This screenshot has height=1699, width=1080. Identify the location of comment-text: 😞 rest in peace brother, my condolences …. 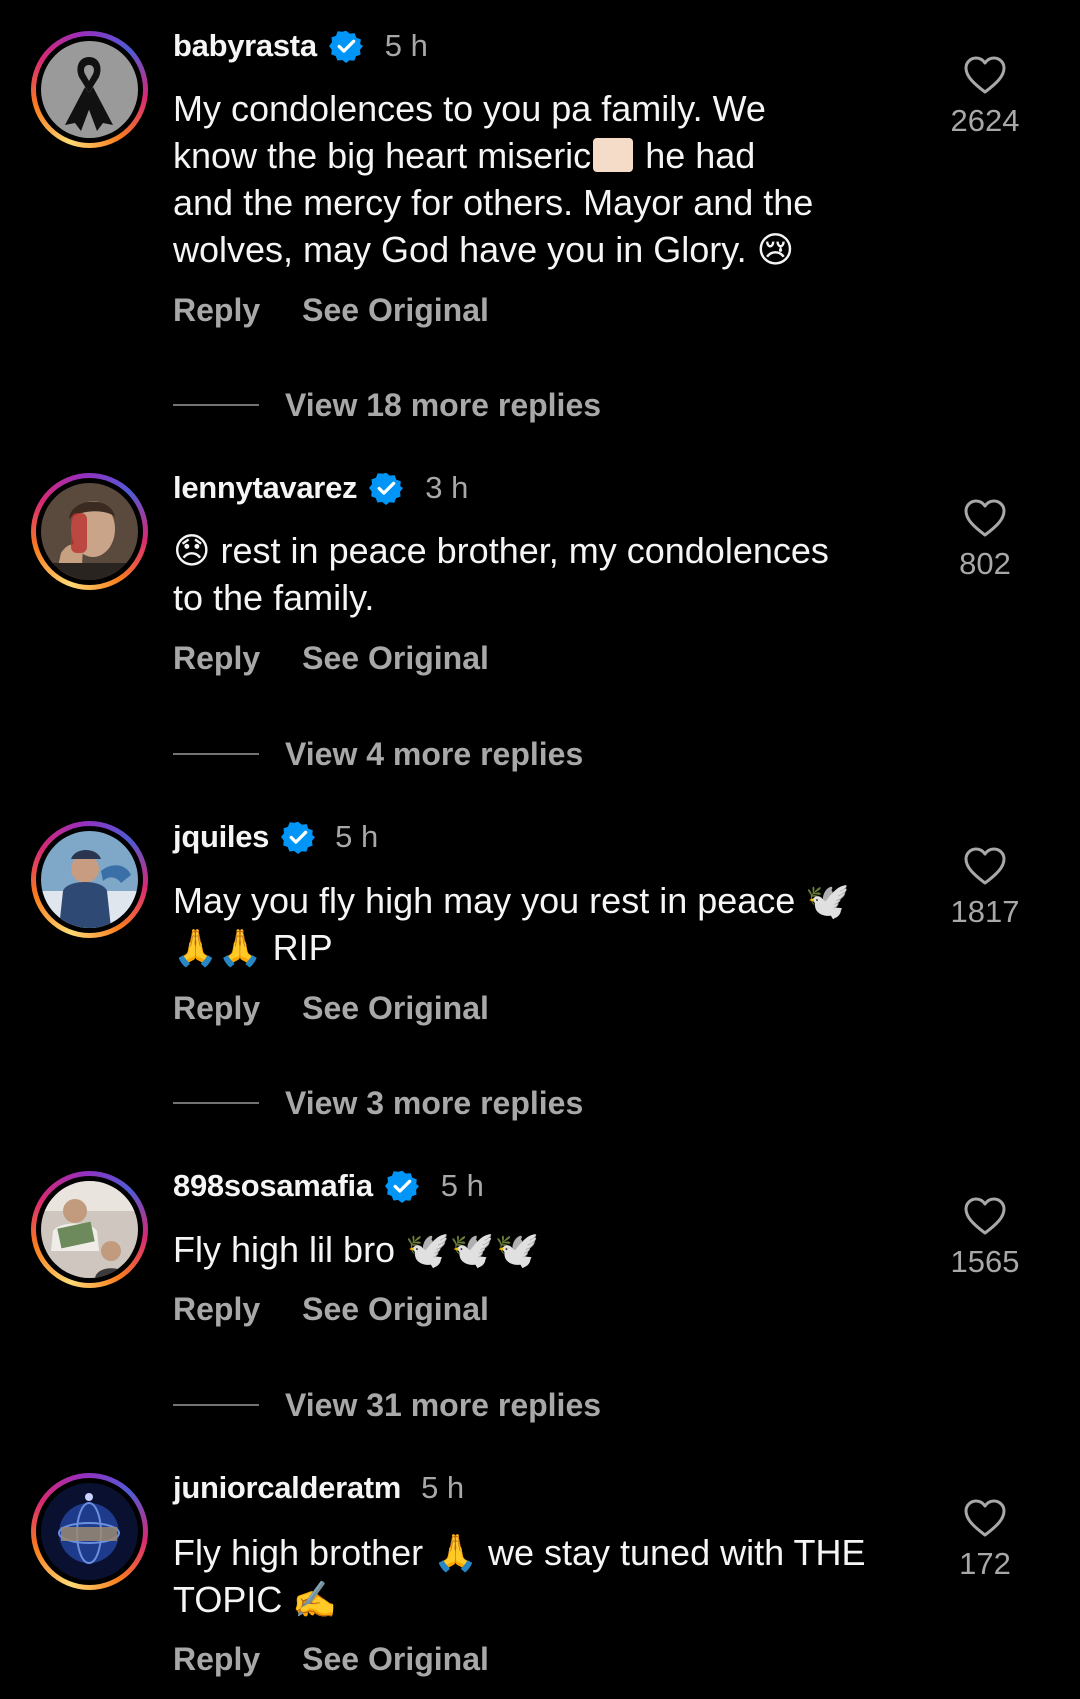
(538, 574).